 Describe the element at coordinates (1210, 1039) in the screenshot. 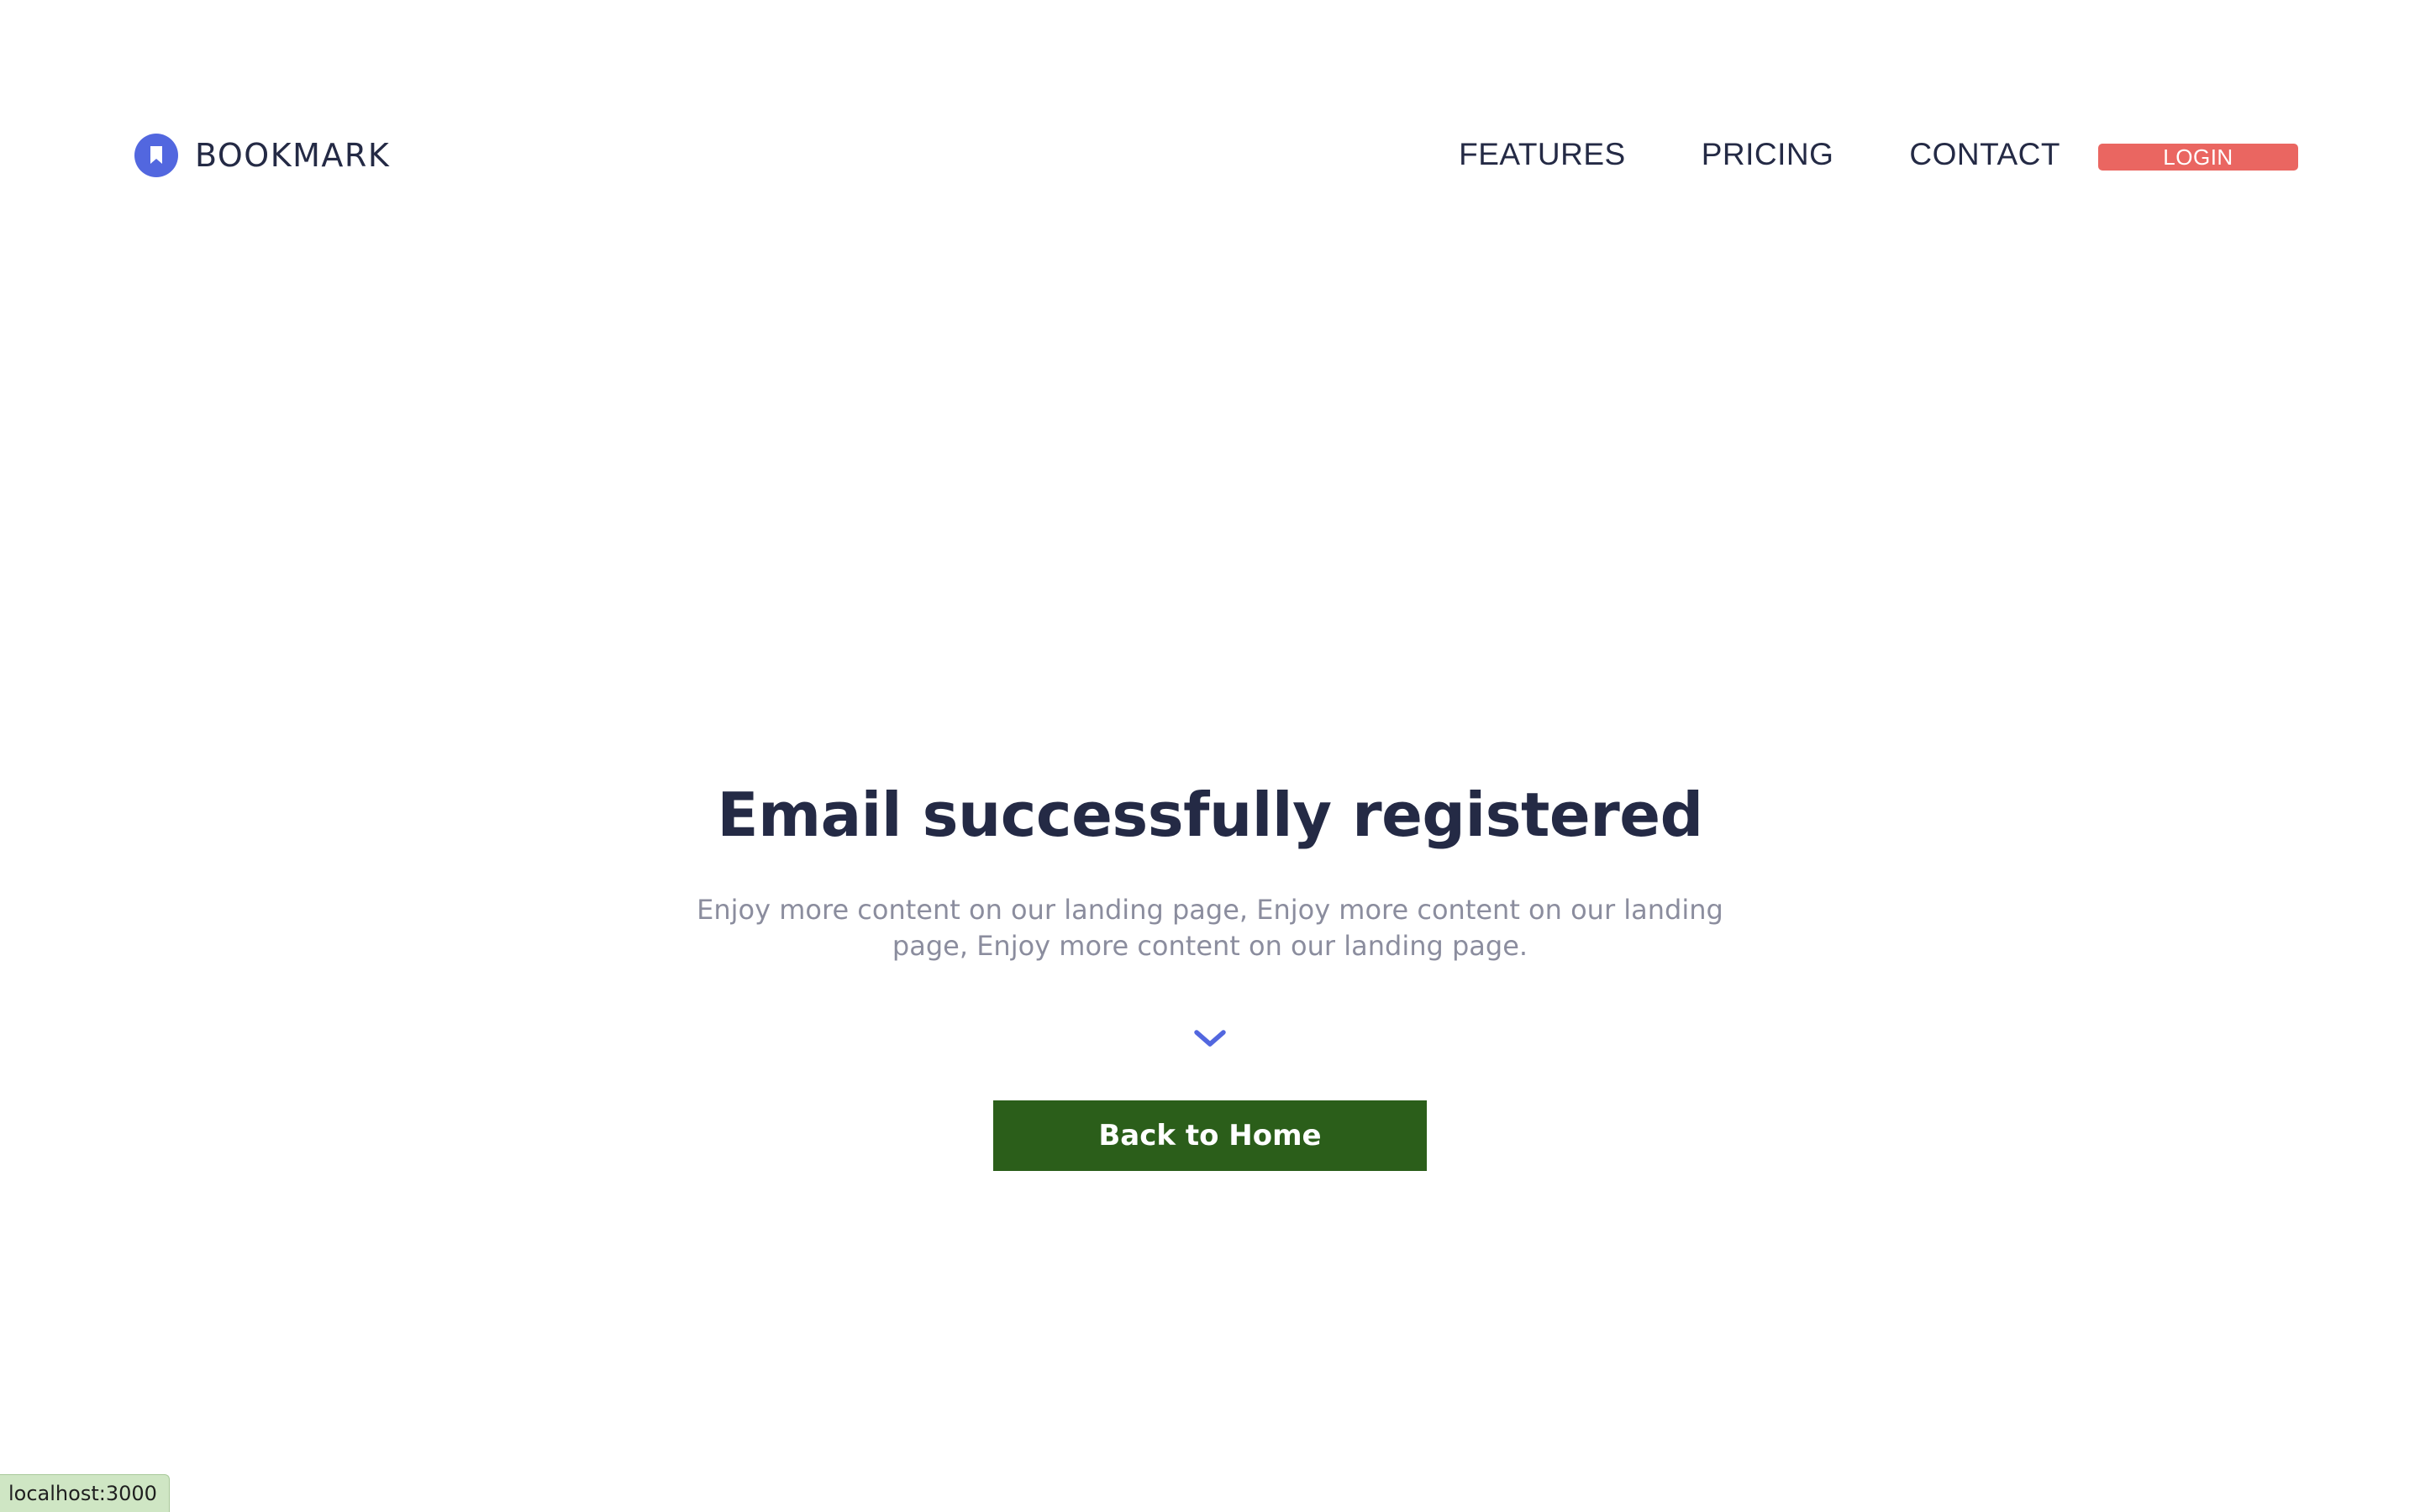

I see `chevron-down-icon` at that location.